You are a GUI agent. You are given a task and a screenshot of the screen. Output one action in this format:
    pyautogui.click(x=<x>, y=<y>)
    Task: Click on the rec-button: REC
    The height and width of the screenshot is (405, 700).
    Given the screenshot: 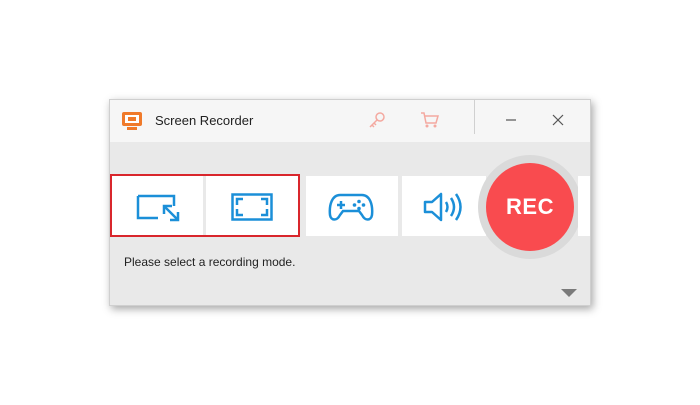 What is the action you would take?
    pyautogui.click(x=530, y=207)
    